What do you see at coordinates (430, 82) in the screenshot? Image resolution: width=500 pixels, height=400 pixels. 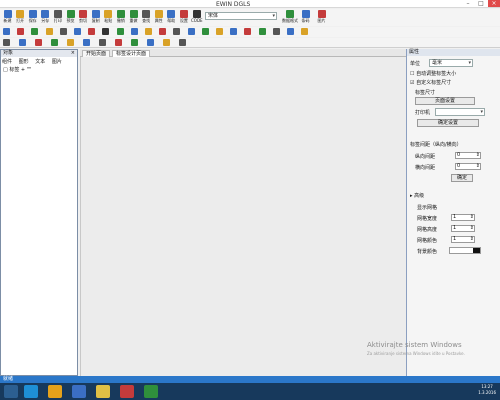 I see `custom-size-checkbox: ☑ 自定义标签尺寸` at bounding box center [430, 82].